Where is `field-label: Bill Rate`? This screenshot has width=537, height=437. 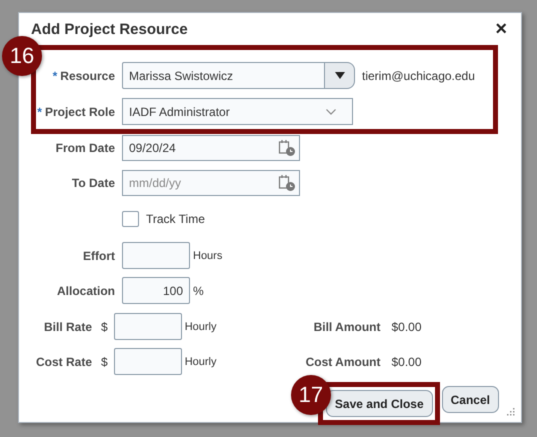
field-label: Bill Rate is located at coordinates (67, 327).